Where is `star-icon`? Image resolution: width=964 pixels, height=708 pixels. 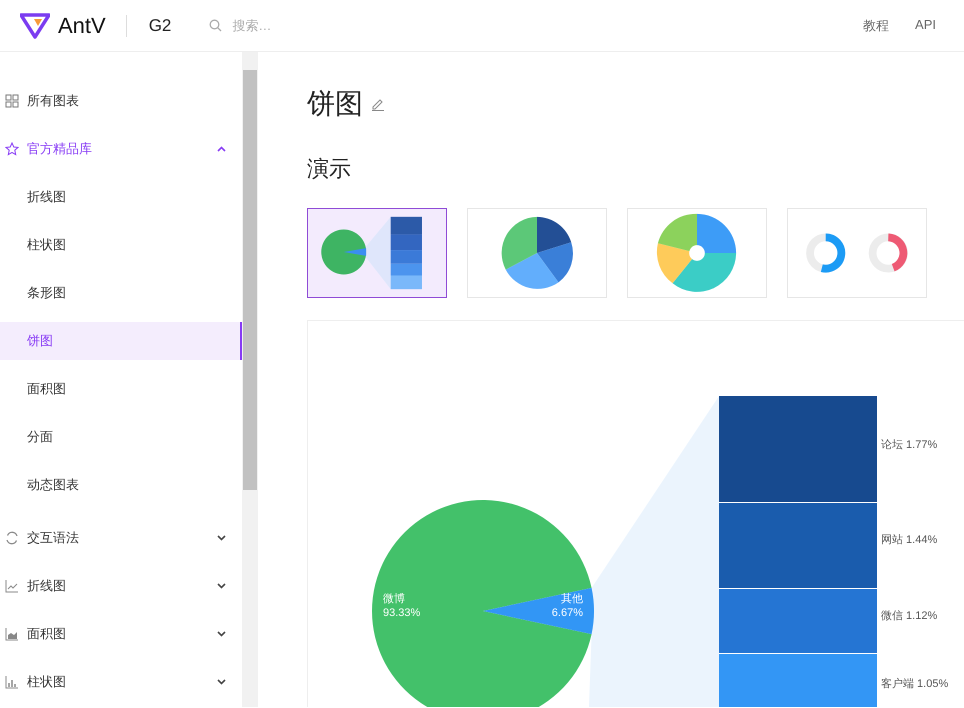
star-icon is located at coordinates (12, 149).